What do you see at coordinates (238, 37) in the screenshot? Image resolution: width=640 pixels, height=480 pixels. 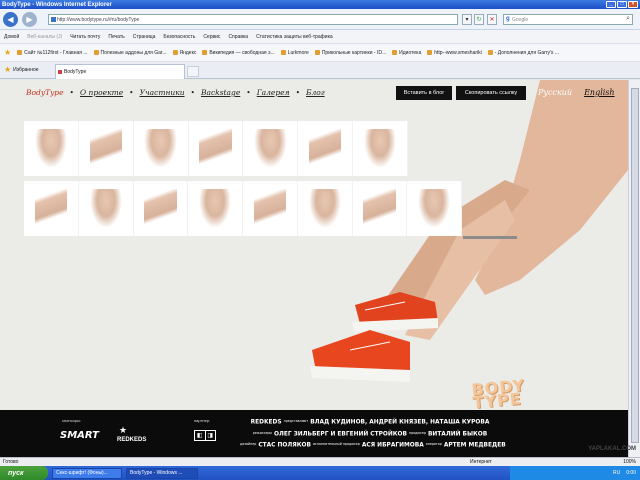 I see `cmd-help: Справка` at bounding box center [238, 37].